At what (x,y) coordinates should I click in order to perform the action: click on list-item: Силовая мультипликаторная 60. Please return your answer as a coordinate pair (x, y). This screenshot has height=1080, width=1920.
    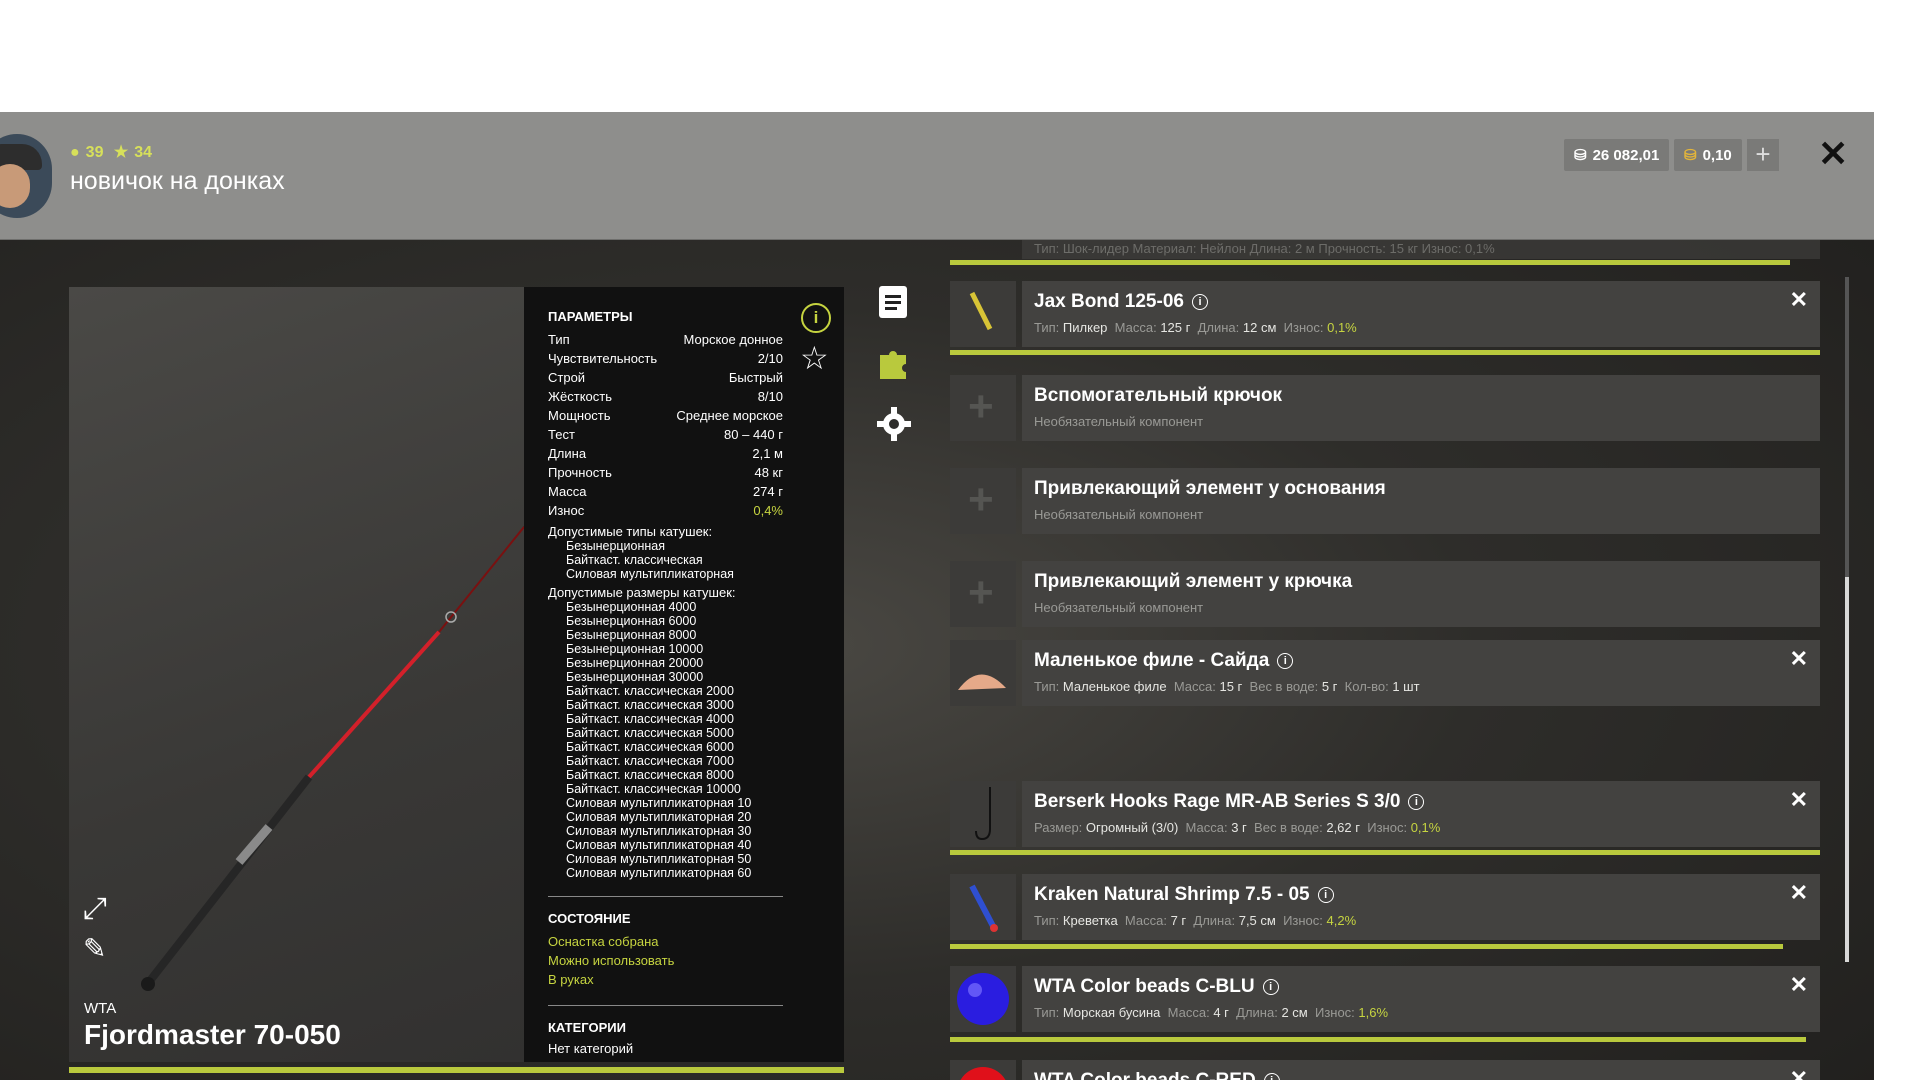
    Looking at the image, I should click on (659, 873).